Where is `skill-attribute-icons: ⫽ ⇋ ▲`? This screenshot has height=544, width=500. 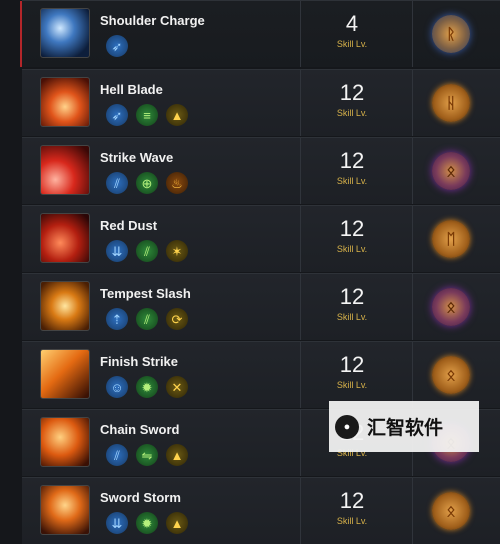
skill-attribute-icons: ⫽ ⇋ ▲ is located at coordinates (147, 455).